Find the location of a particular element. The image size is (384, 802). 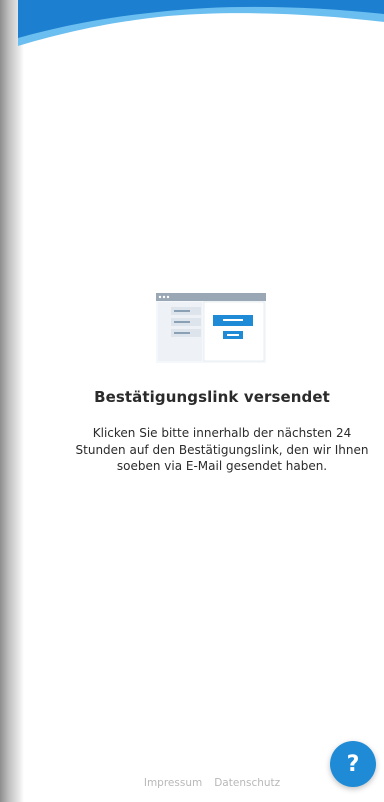

footer-links: Impressum Datenschutz is located at coordinates (192, 783).